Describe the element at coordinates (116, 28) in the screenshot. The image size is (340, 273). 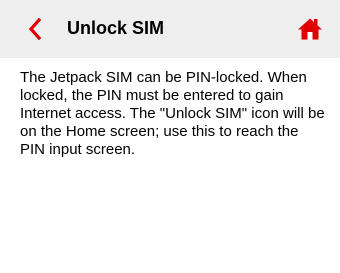
I see `page-title: Unlock SIM` at that location.